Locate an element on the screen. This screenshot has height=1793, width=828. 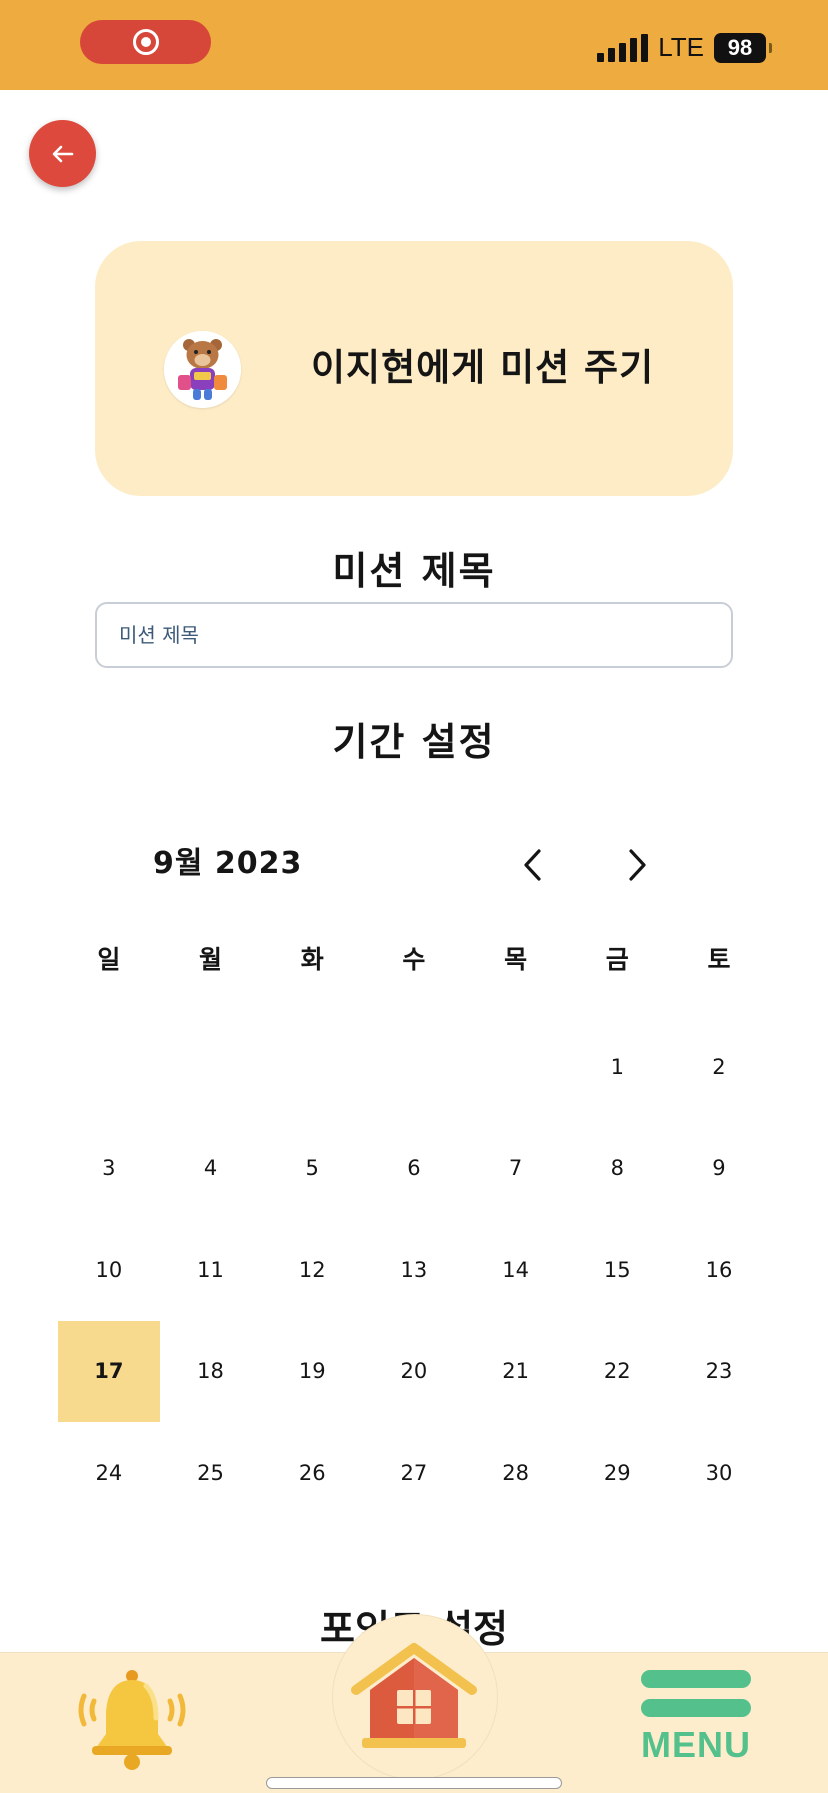
chevron-left-icon is located at coordinates (532, 865).